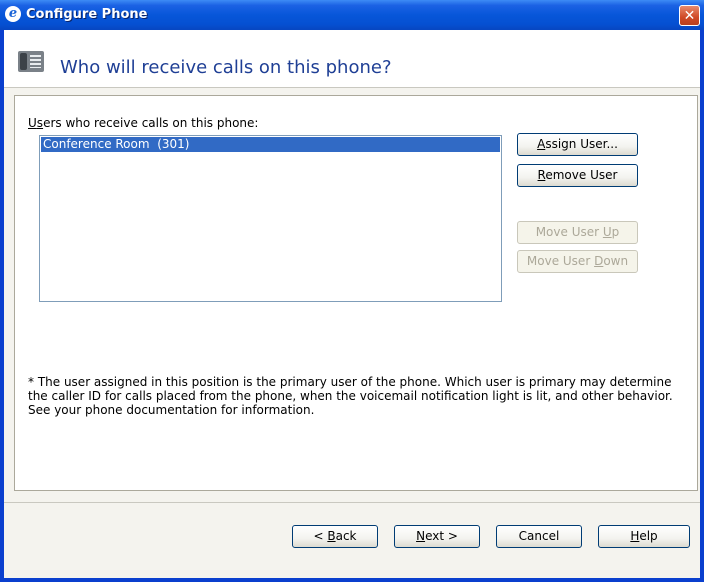  Describe the element at coordinates (539, 536) in the screenshot. I see `cancel-button: Cancel` at that location.